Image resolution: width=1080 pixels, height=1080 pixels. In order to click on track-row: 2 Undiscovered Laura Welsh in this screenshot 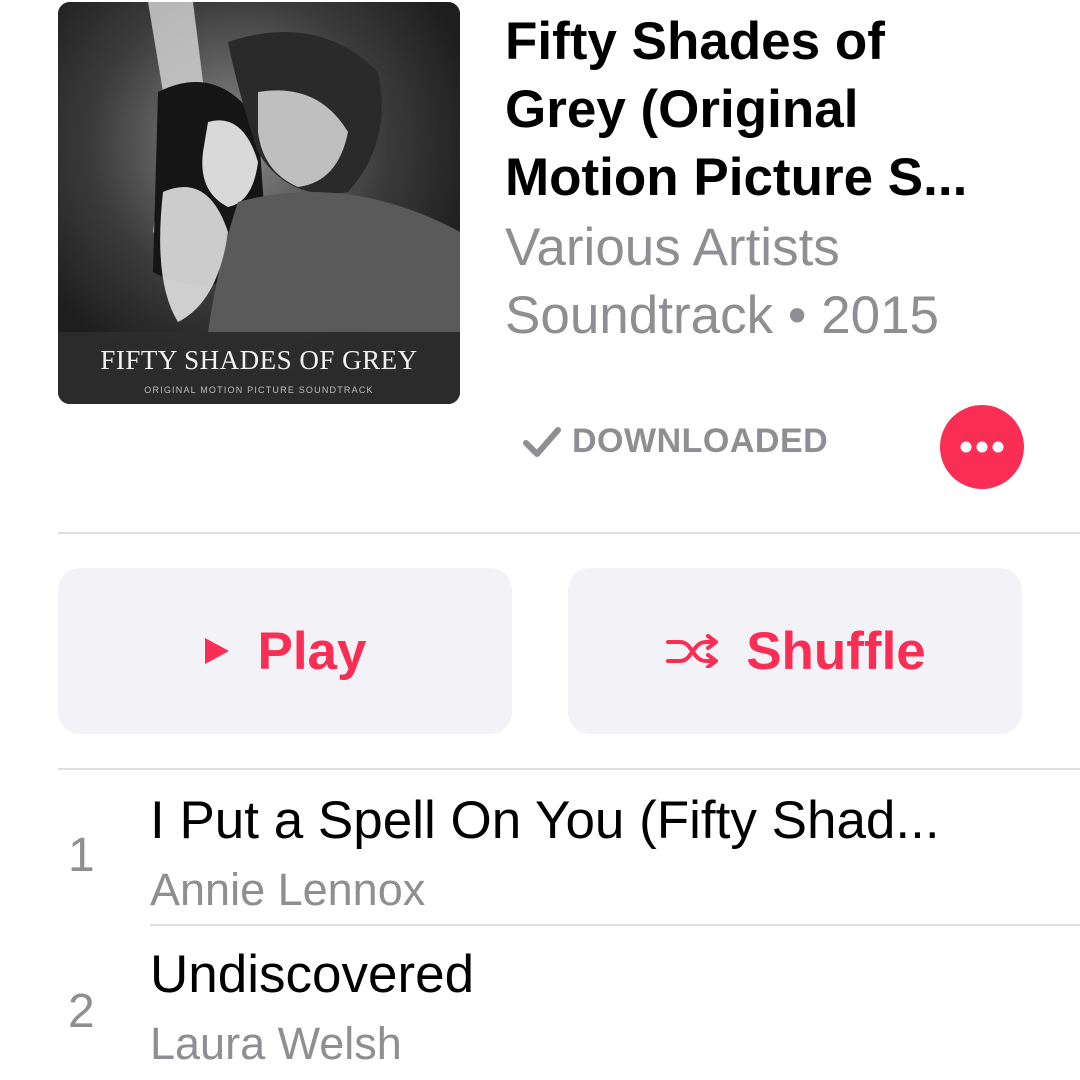, I will do `click(540, 1003)`.